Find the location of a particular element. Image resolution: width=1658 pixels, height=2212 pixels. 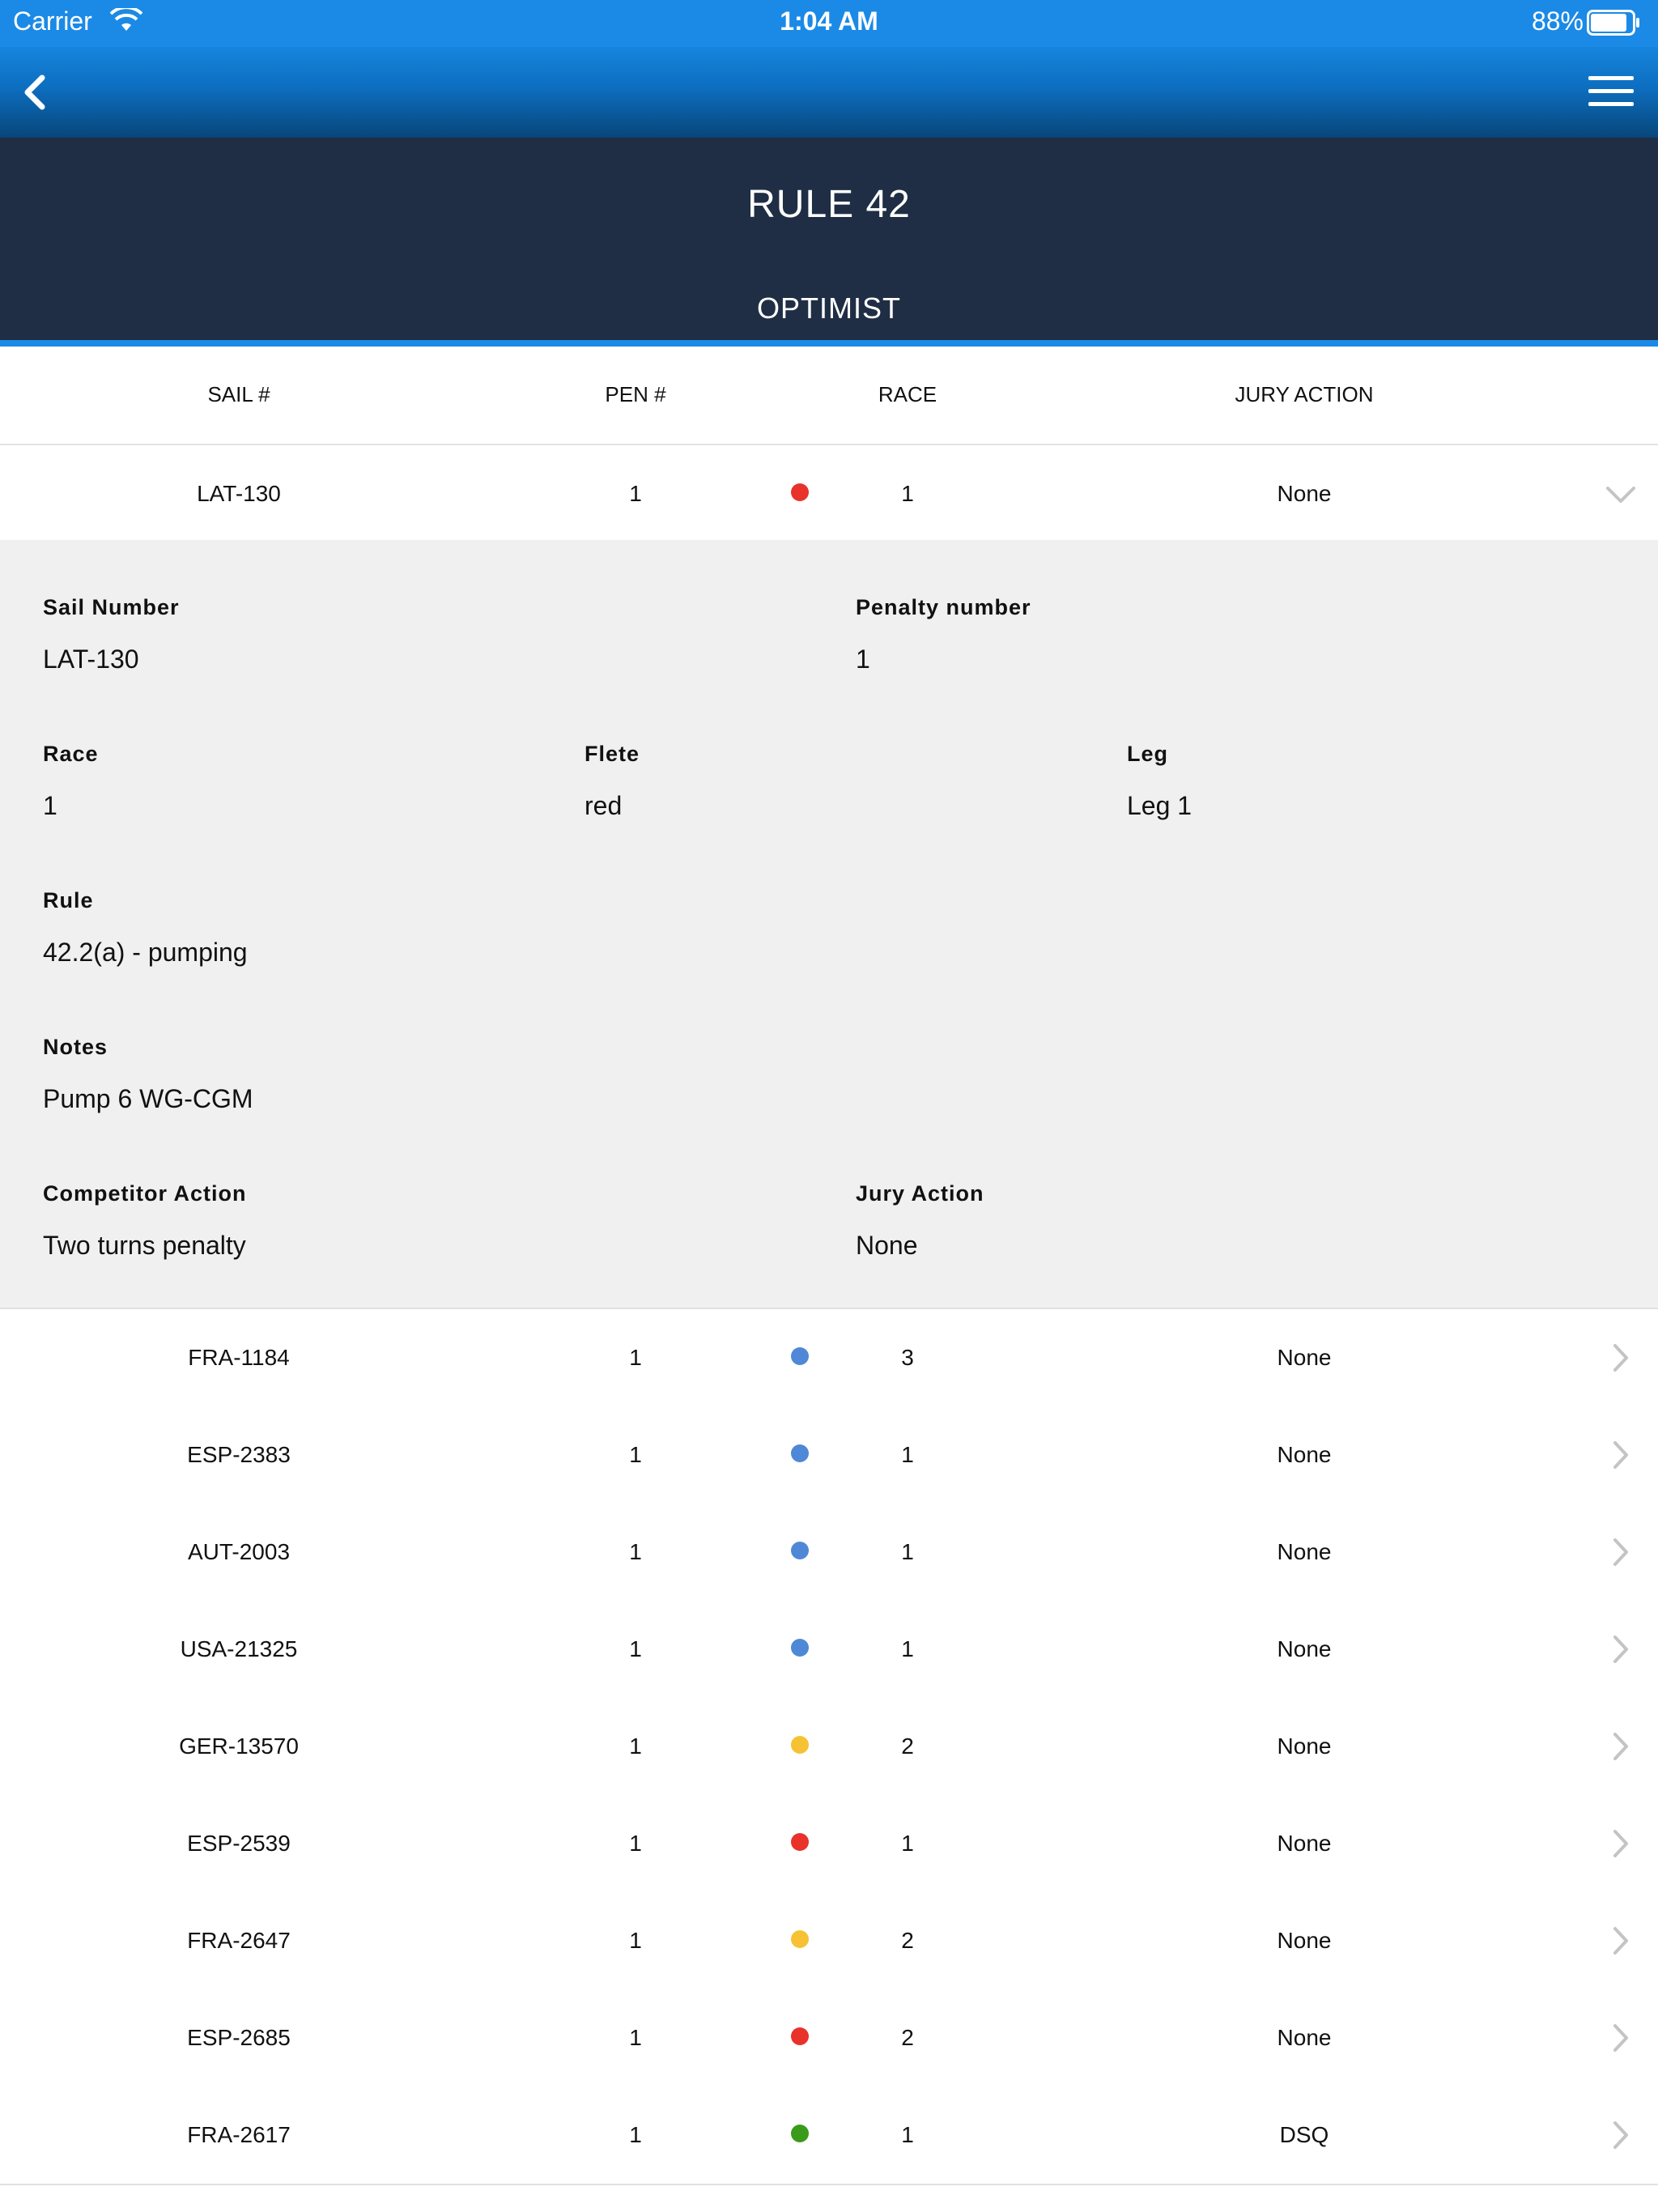

table-row: AUT-2003 1 1 None is located at coordinates (829, 1553).